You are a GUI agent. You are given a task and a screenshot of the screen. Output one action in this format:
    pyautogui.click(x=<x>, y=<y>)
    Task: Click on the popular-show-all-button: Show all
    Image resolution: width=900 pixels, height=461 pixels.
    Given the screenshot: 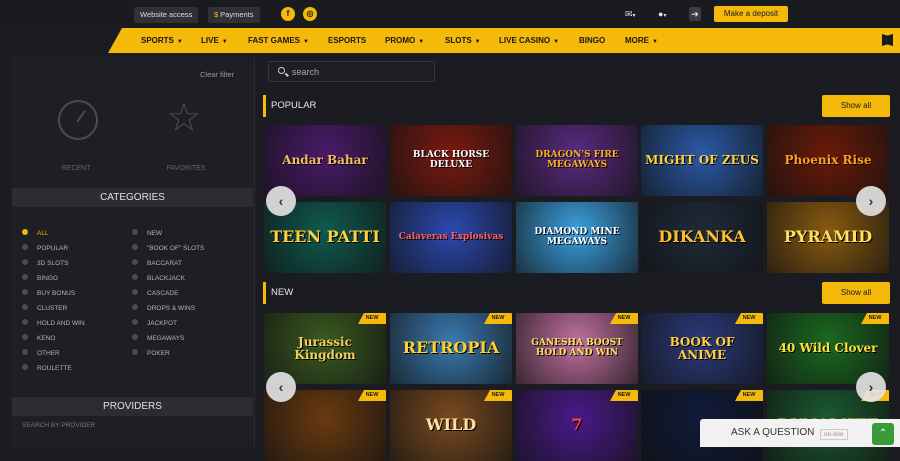 What is the action you would take?
    pyautogui.click(x=856, y=106)
    